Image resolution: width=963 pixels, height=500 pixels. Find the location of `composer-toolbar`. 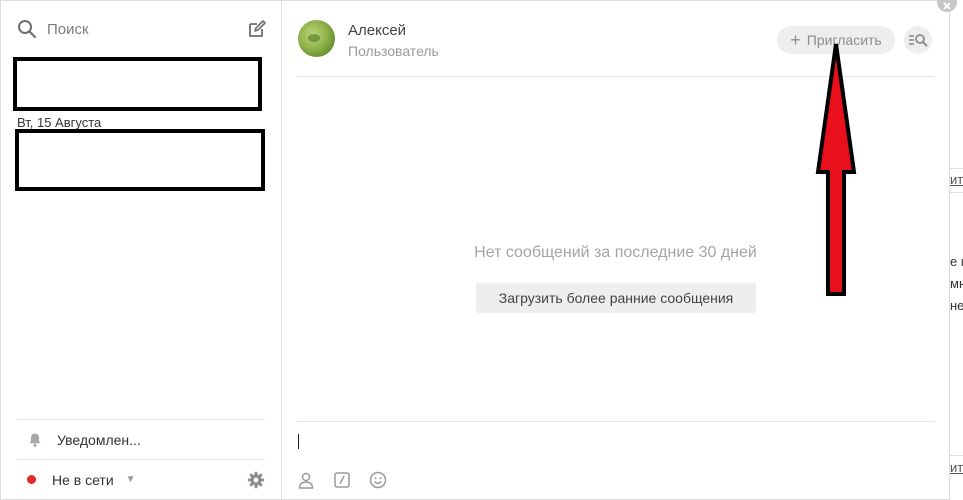

composer-toolbar is located at coordinates (342, 480).